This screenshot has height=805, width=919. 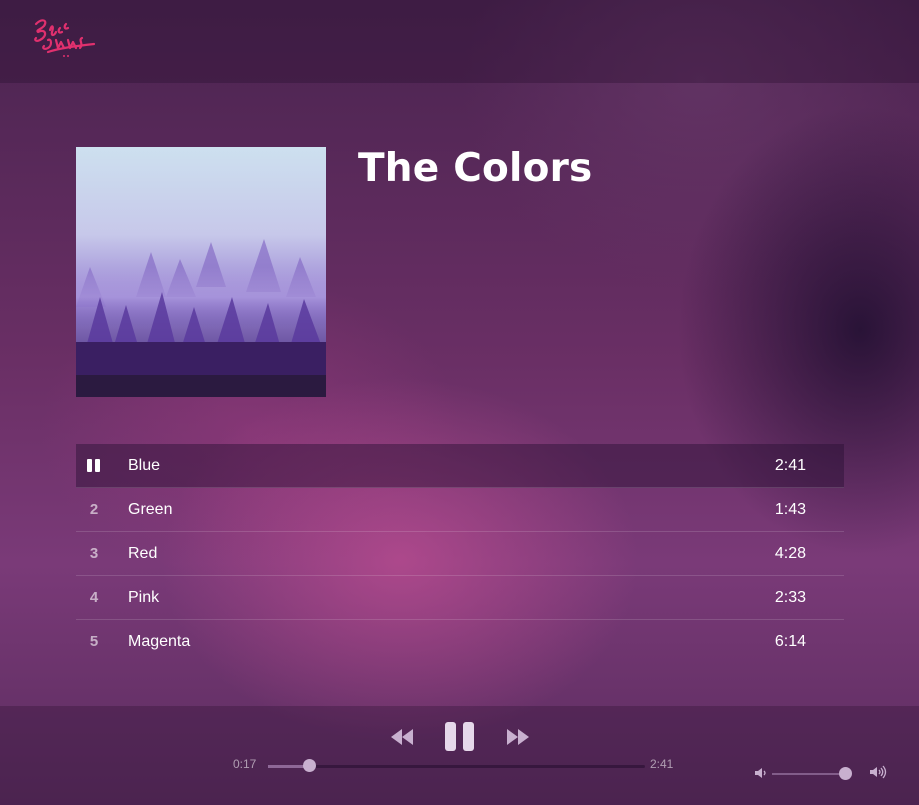 I want to click on volume-low-icon, so click(x=761, y=773).